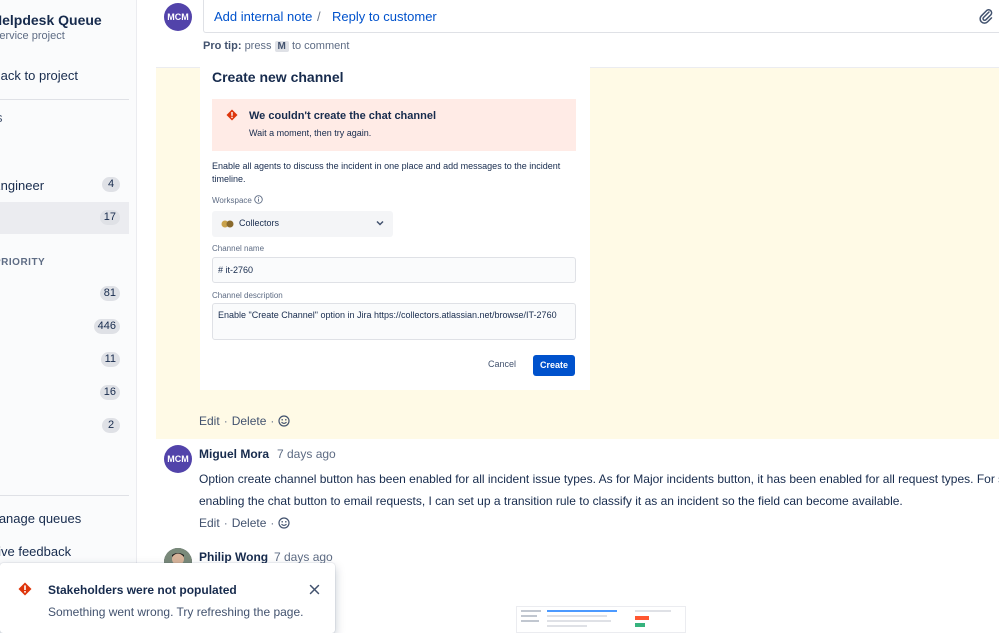 The height and width of the screenshot is (633, 999). I want to click on sidebar-item-count: 17, so click(109, 217).